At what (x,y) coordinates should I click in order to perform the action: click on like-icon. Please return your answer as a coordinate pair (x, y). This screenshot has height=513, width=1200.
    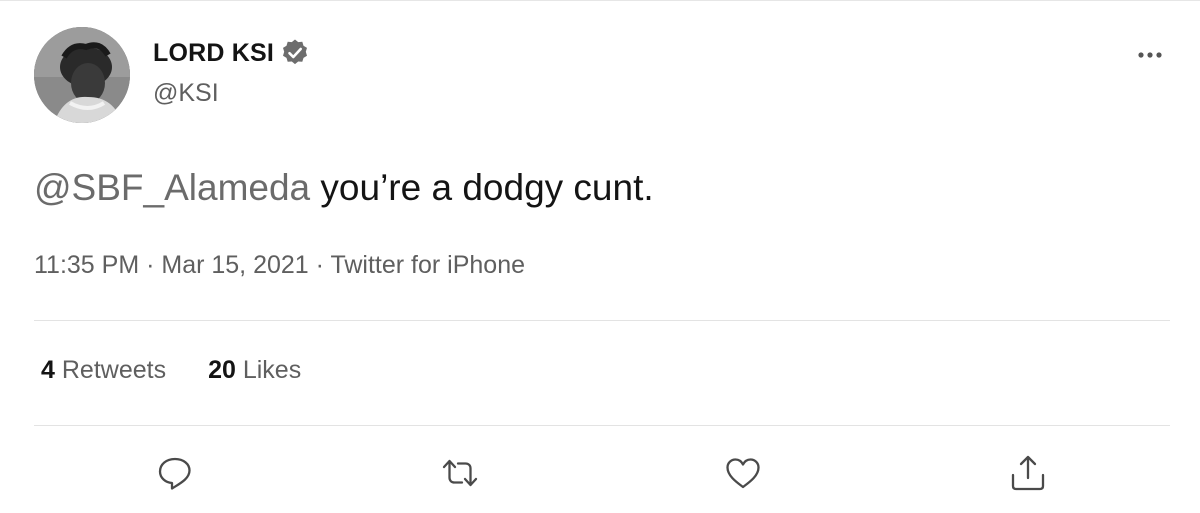
    Looking at the image, I should click on (743, 473).